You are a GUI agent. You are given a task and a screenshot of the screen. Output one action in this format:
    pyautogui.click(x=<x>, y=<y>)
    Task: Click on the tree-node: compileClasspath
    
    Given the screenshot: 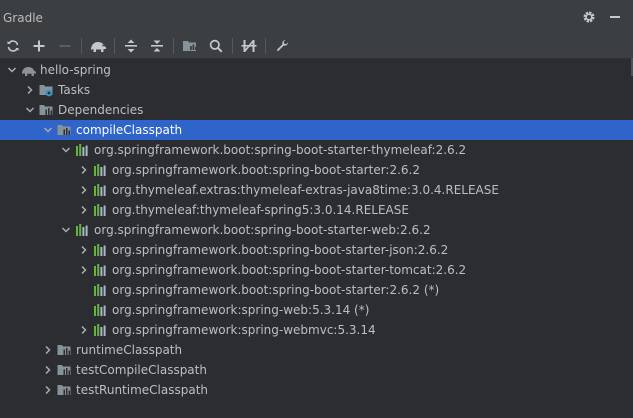 What is the action you would take?
    pyautogui.click(x=316, y=130)
    